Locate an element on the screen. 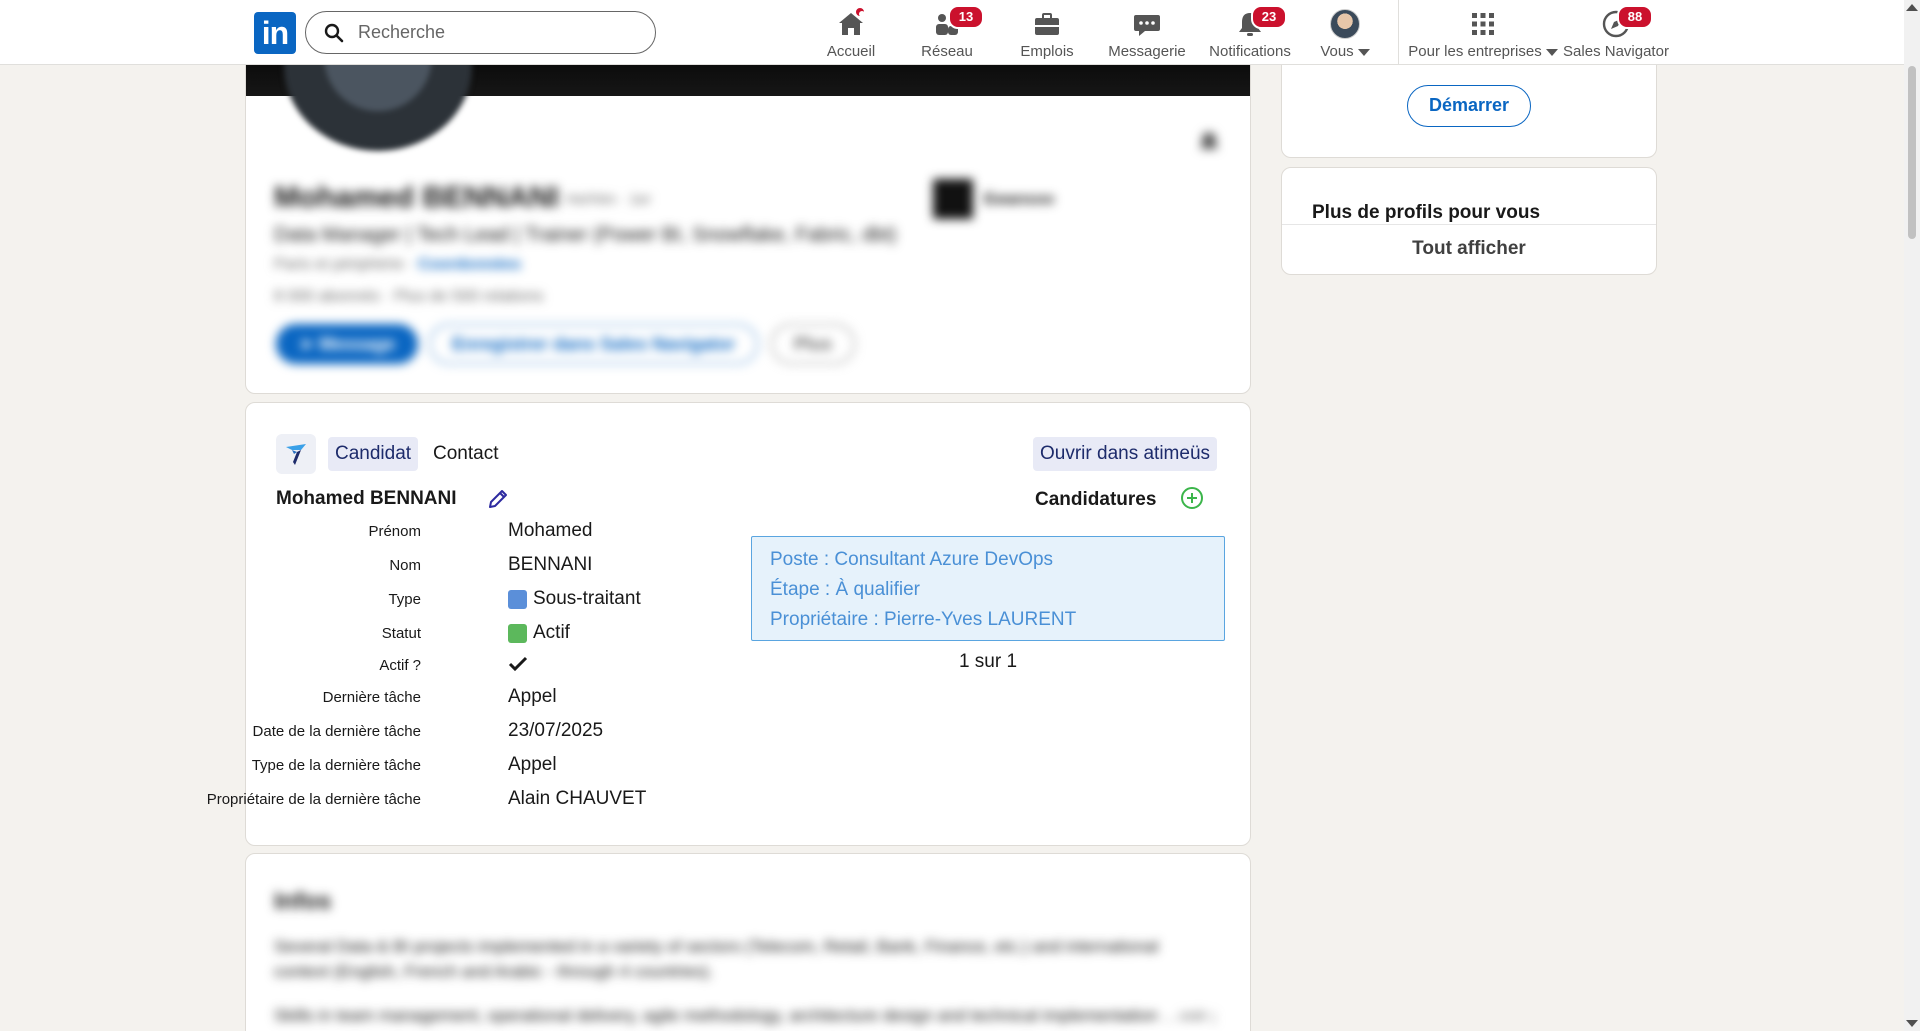  about-title: Infos is located at coordinates (303, 901).